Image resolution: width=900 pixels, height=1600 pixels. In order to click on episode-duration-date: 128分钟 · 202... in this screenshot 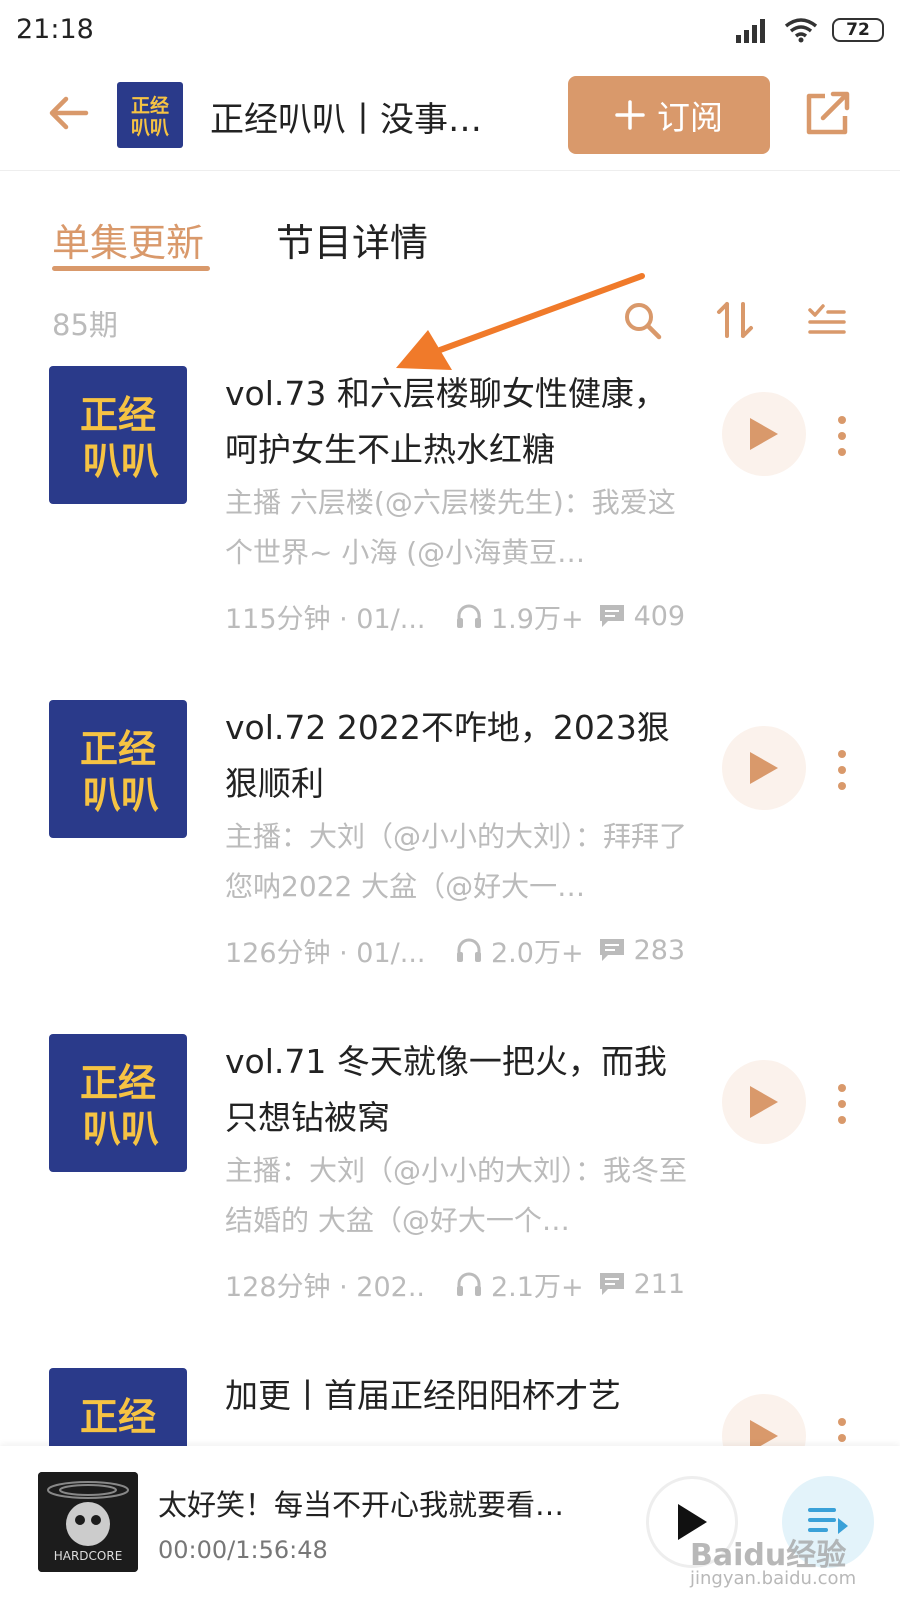, I will do `click(325, 1287)`.